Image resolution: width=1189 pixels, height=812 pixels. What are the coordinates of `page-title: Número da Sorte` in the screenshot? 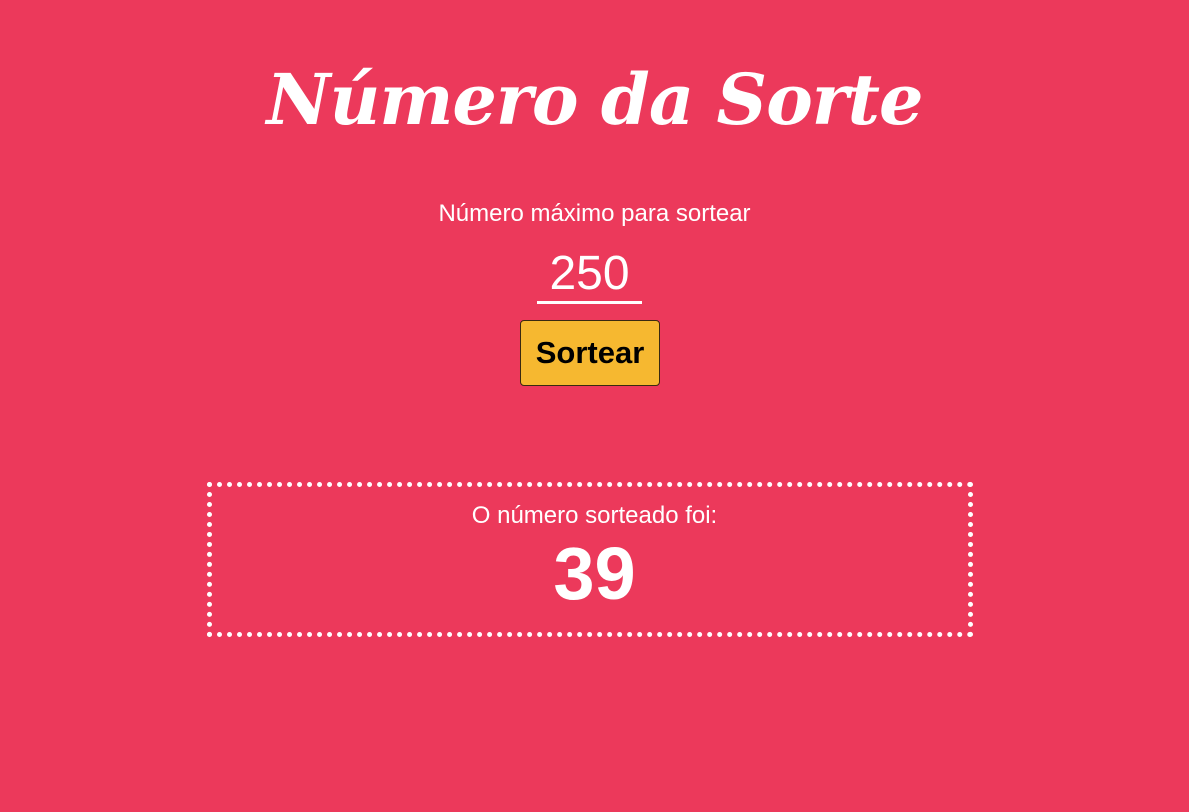 It's located at (594, 99).